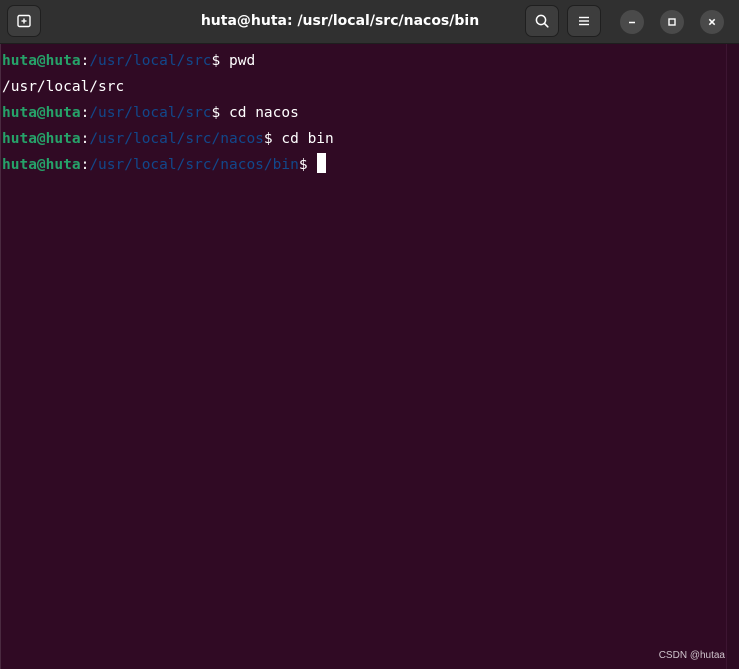 The image size is (739, 669). I want to click on terminal-line: huta@huta:/usr/local/src/nacos$ cd bin, so click(364, 139).